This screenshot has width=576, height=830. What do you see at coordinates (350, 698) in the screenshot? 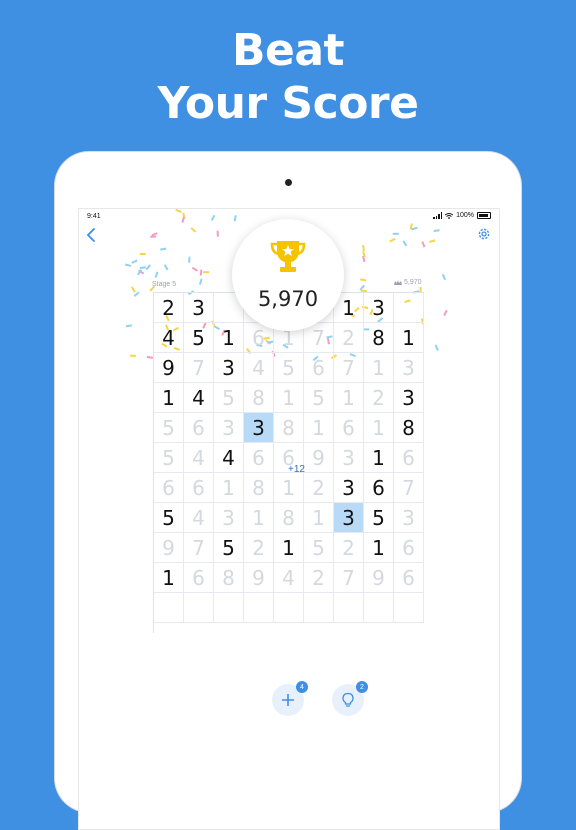
I see `hint-button: 2` at bounding box center [350, 698].